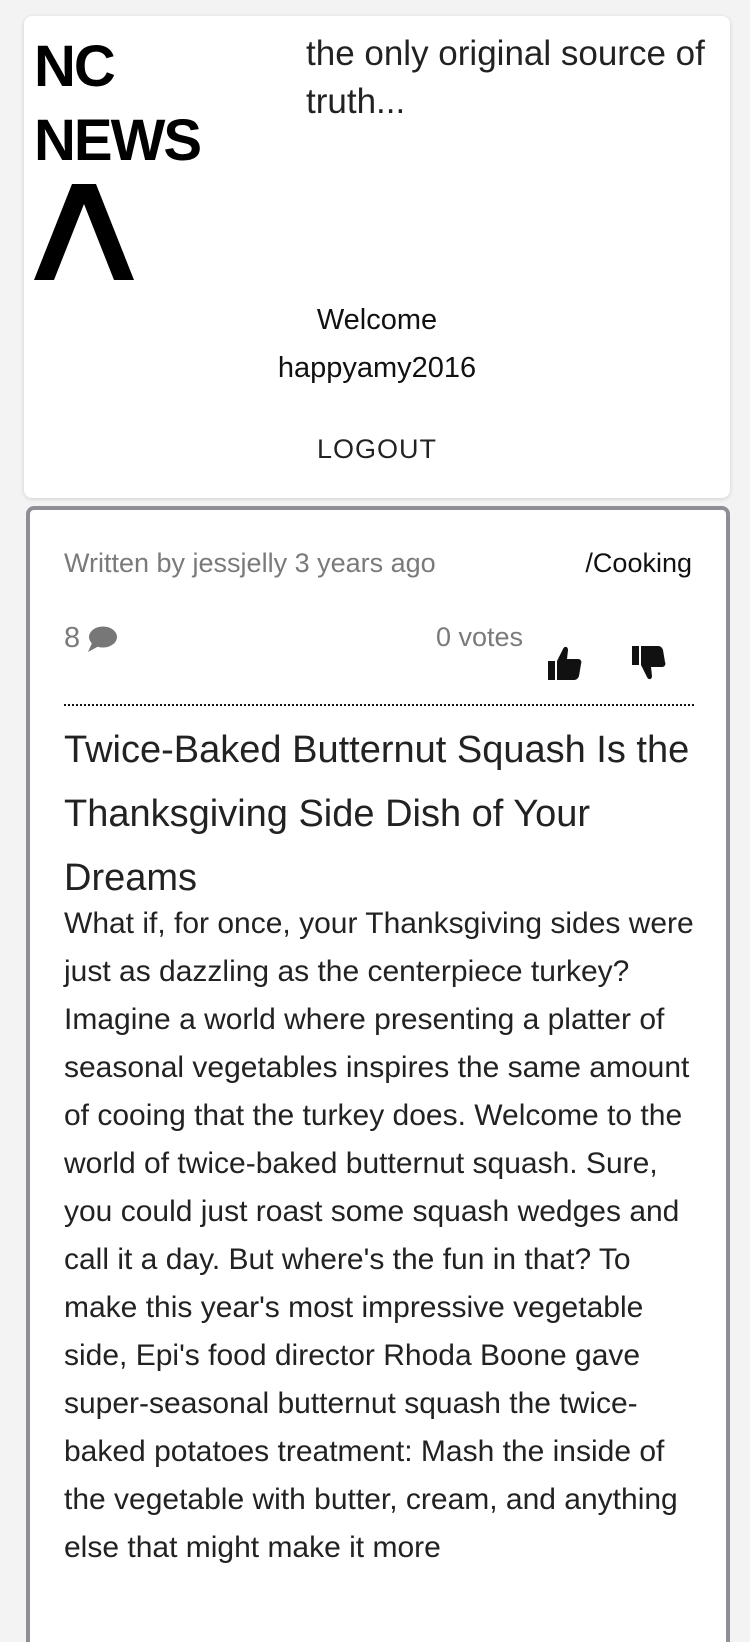  Describe the element at coordinates (377, 344) in the screenshot. I see `welcome-message: Welcome happyamy2016` at that location.